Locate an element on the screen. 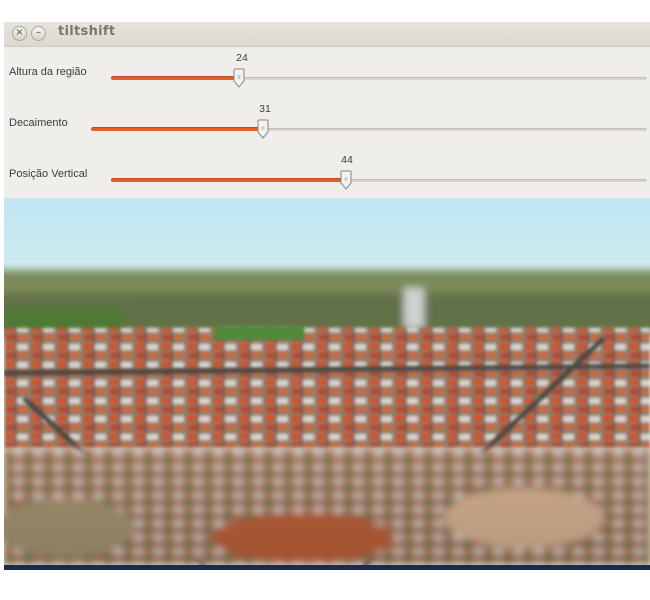  window-title: tiltshift is located at coordinates (87, 31).